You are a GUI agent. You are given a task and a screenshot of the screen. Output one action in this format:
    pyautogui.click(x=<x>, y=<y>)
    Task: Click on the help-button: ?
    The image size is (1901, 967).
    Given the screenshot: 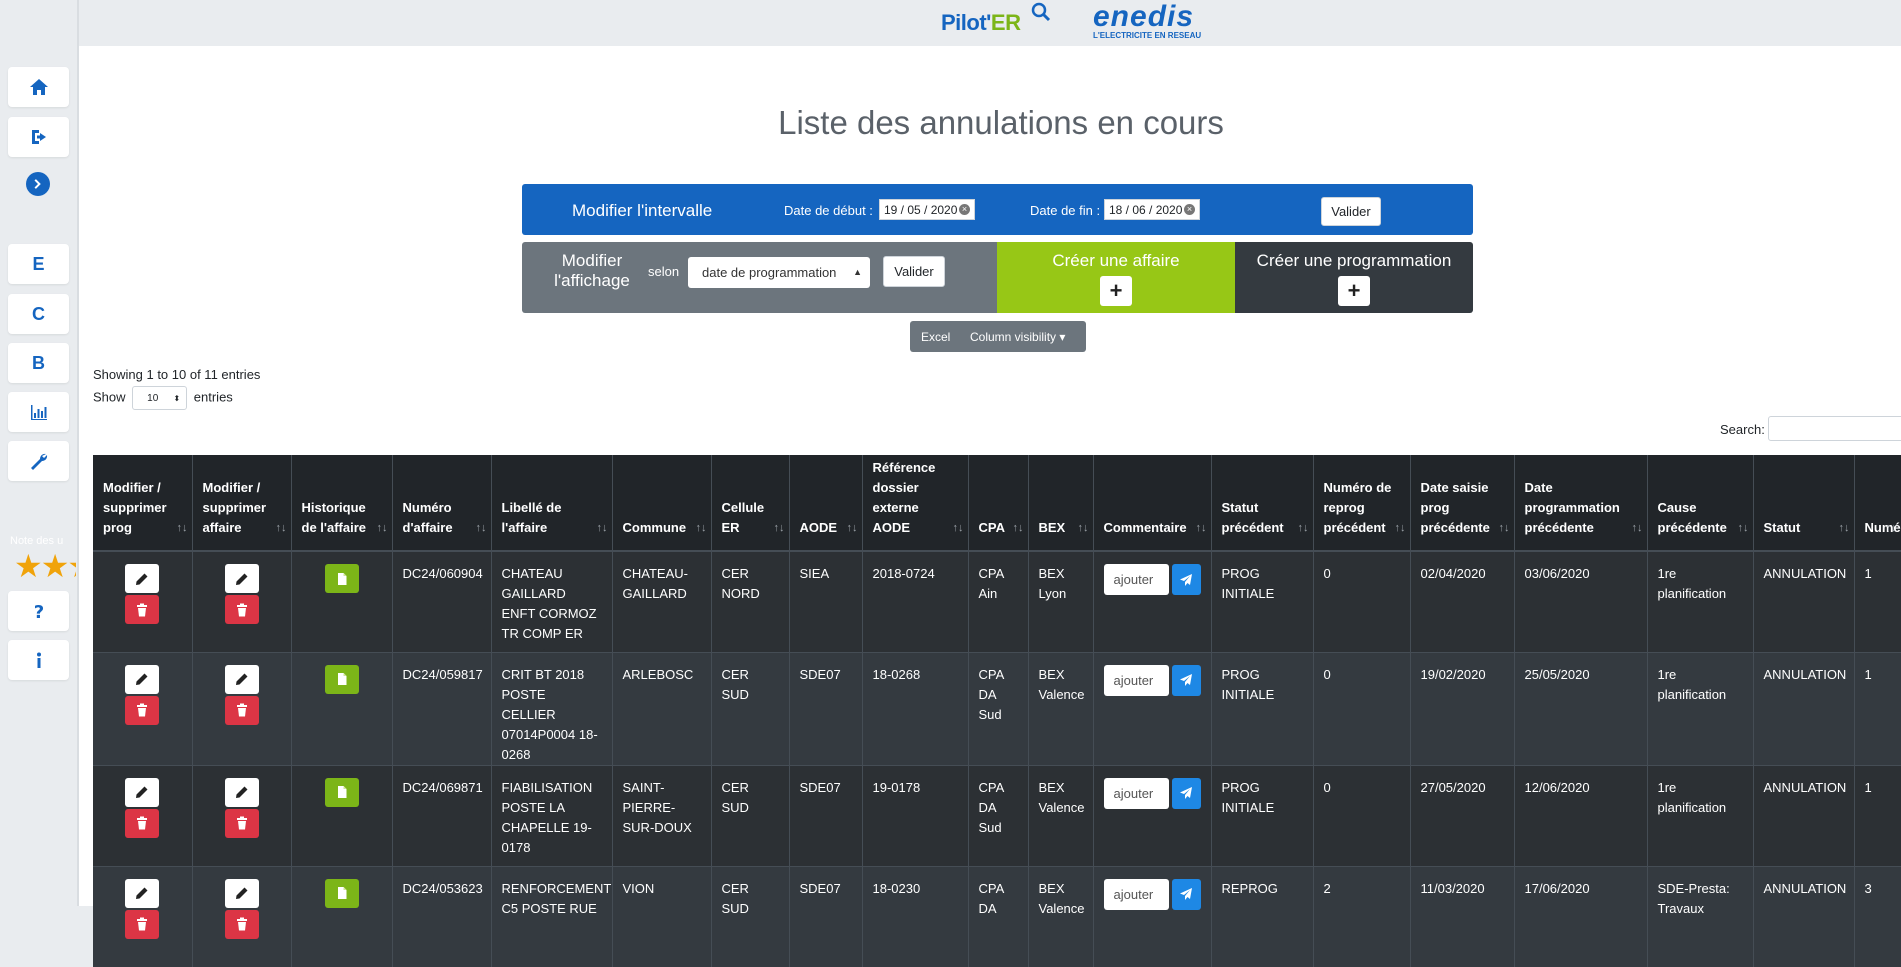 What is the action you would take?
    pyautogui.click(x=38, y=611)
    